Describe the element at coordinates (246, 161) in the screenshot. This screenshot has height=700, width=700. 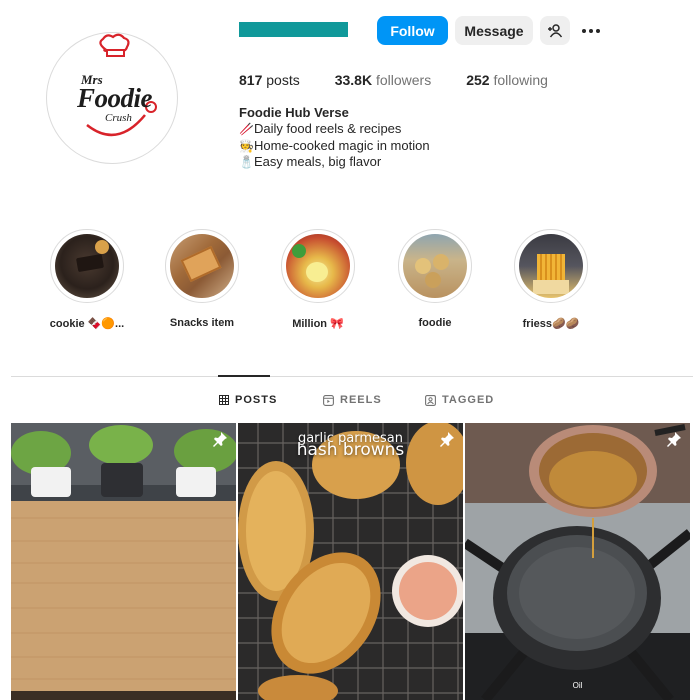
I see `salt-emoji: 🧂` at that location.